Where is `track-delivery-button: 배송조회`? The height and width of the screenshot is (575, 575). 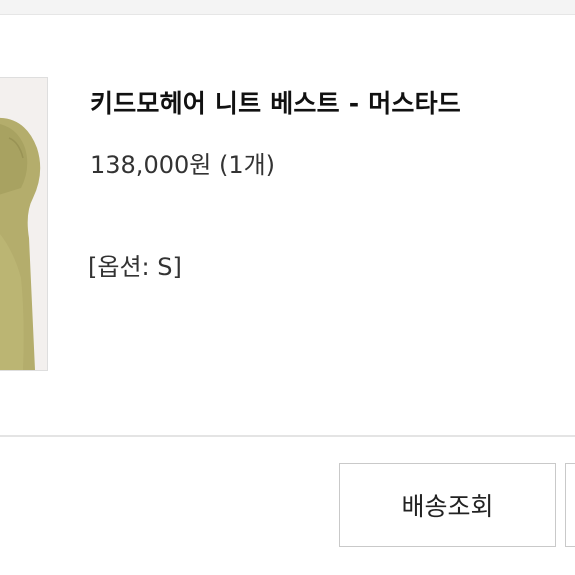 track-delivery-button: 배송조회 is located at coordinates (447, 505).